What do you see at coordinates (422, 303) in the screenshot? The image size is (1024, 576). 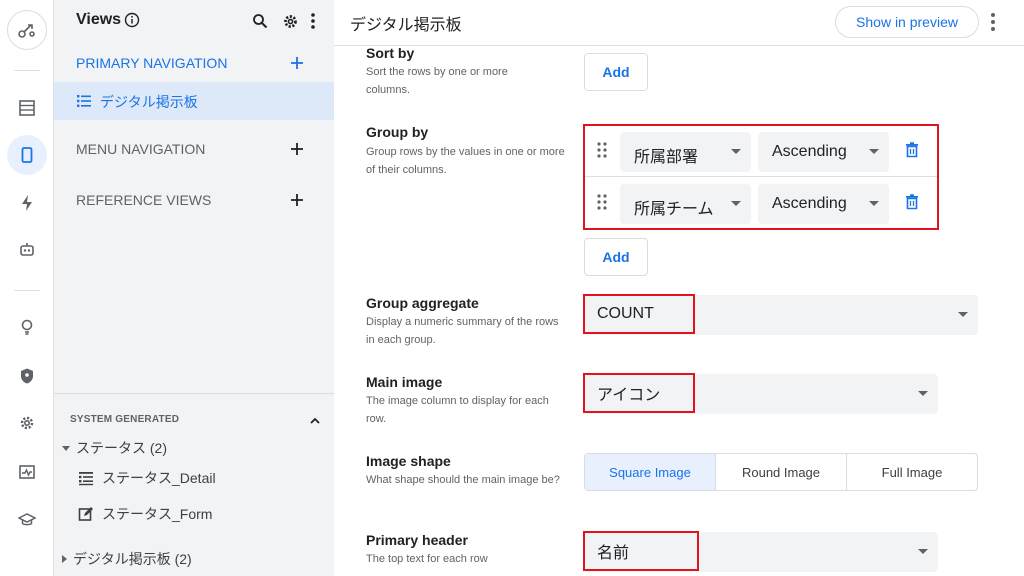 I see `group-aggregate-title: Group aggregate` at bounding box center [422, 303].